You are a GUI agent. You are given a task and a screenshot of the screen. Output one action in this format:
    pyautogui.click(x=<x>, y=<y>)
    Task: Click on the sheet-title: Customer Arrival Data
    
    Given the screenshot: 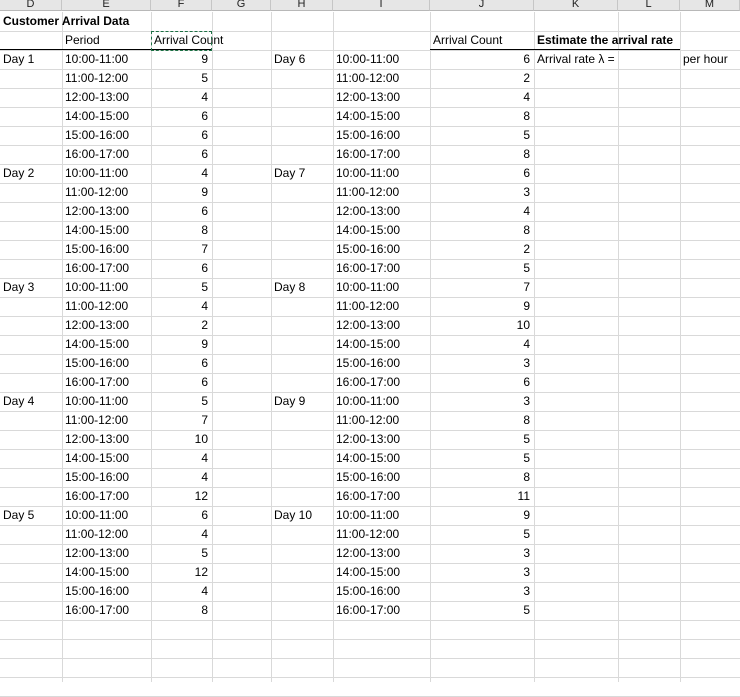 What is the action you would take?
    pyautogui.click(x=64, y=21)
    